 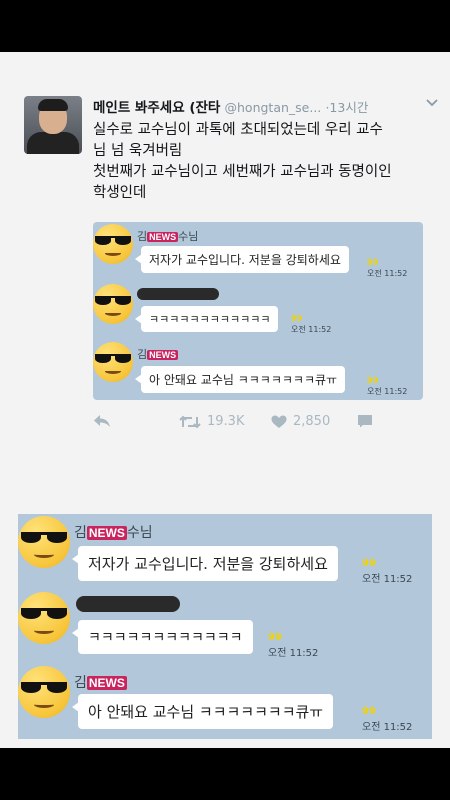 I want to click on user-avatar, so click(x=53, y=125).